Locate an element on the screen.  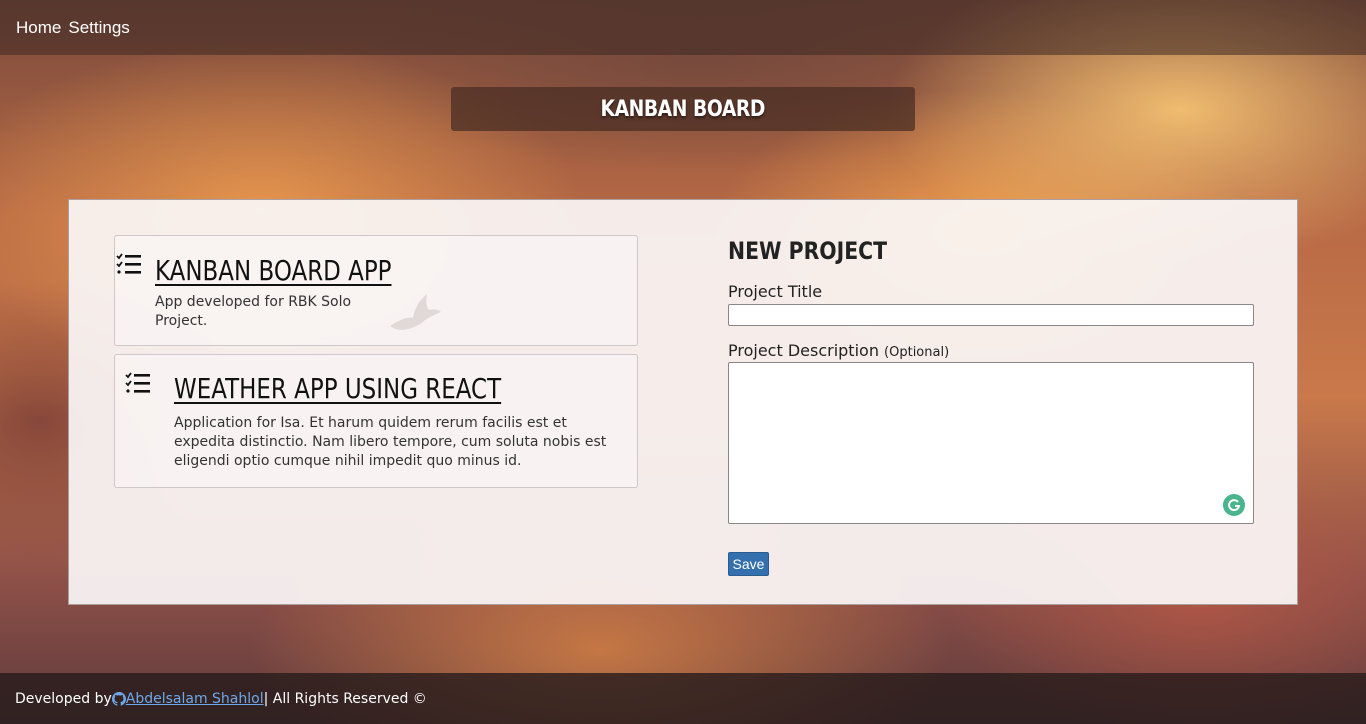
top-navbar: Home Settings is located at coordinates (683, 27).